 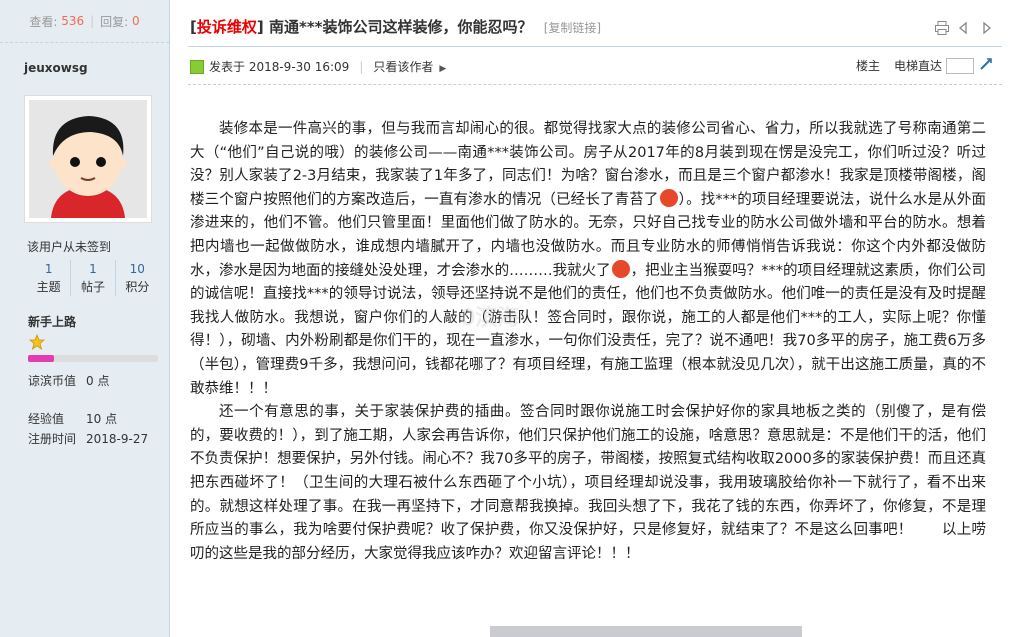 I want to click on views-count: 536, so click(x=73, y=21).